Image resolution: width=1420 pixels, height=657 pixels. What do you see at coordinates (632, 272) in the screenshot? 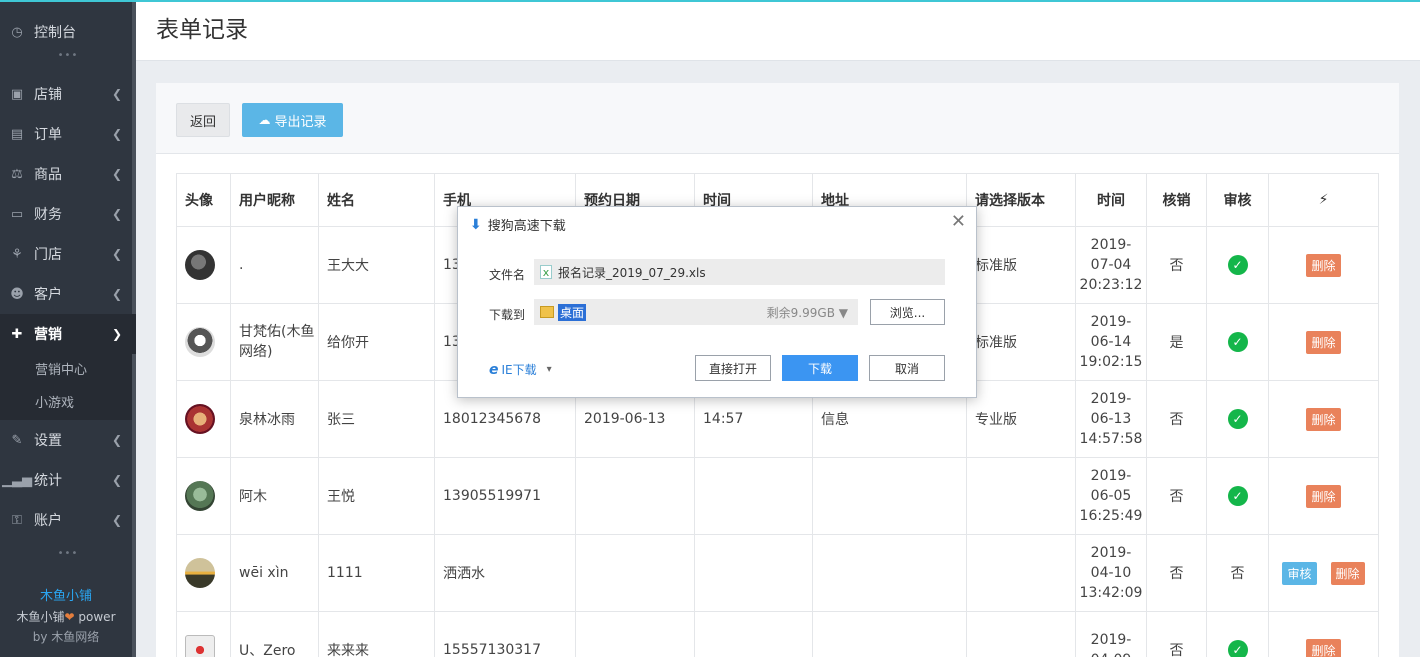
I see `filename-value: 报名记录_2019_07_29.xls` at bounding box center [632, 272].